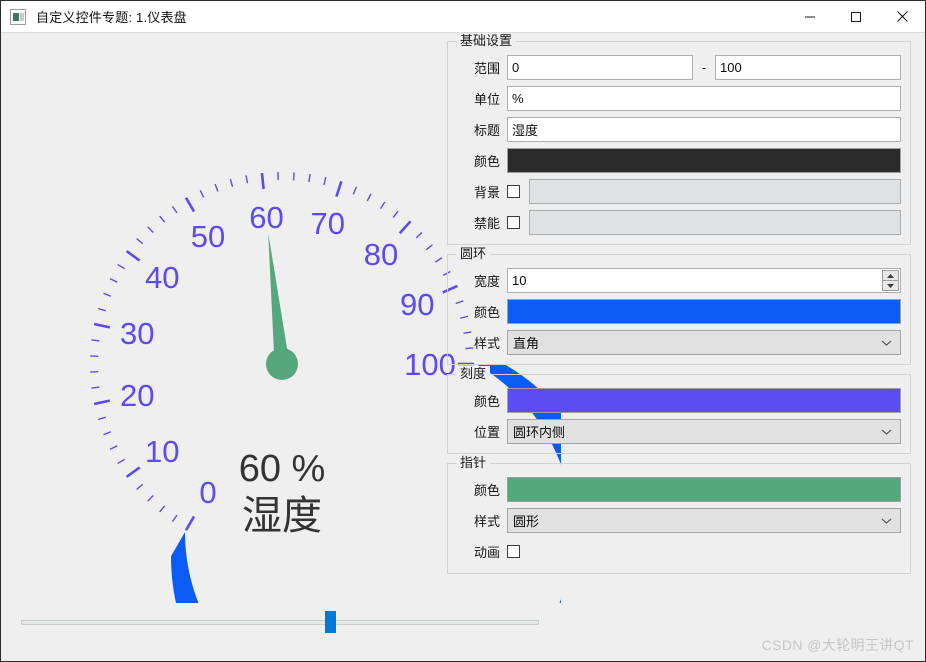 This screenshot has height=662, width=926. I want to click on row-scale-color: 颜色, so click(679, 400).